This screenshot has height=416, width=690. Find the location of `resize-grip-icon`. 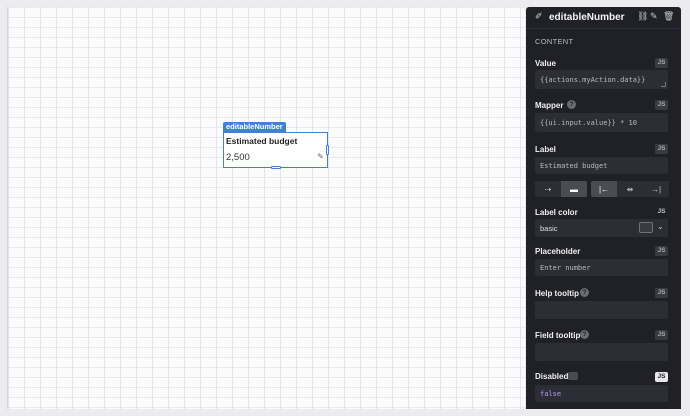

resize-grip-icon is located at coordinates (663, 84).